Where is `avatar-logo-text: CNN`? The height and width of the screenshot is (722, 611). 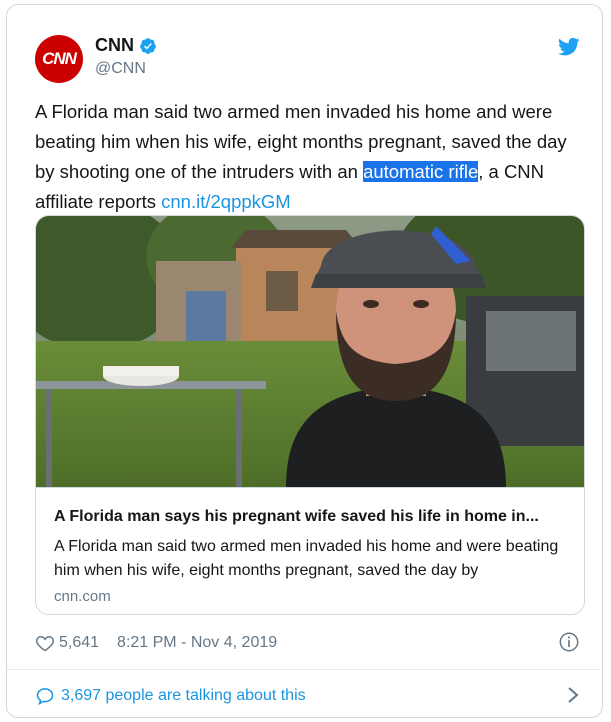
avatar-logo-text: CNN is located at coordinates (59, 58).